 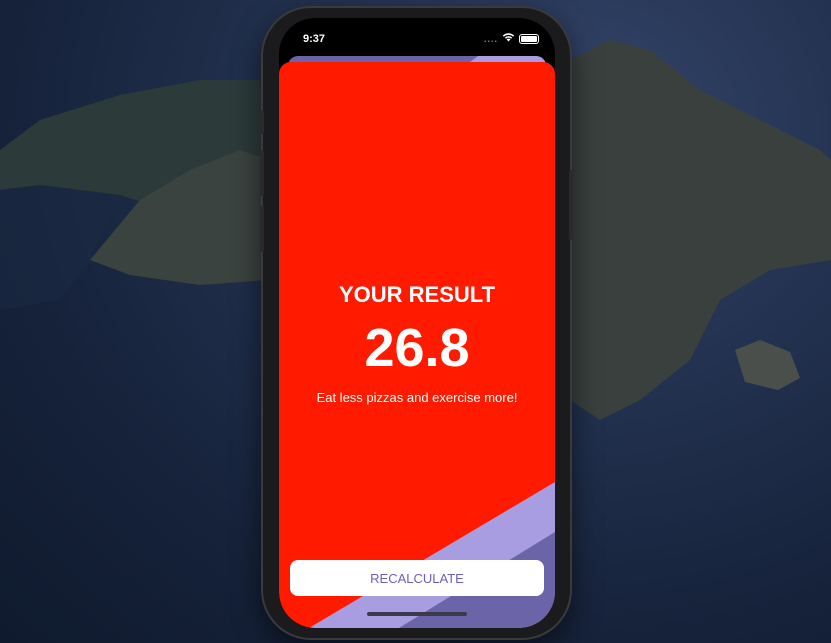 What do you see at coordinates (417, 614) in the screenshot?
I see `home-indicator` at bounding box center [417, 614].